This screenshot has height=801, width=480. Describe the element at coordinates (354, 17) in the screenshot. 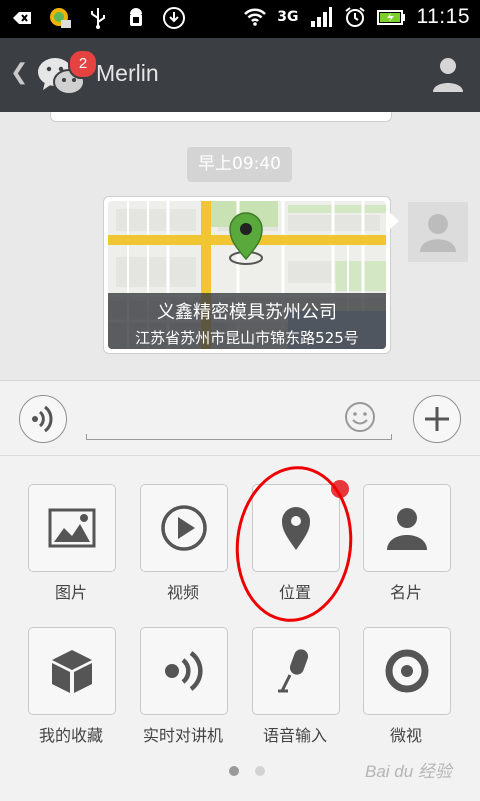

I see `alarm-icon` at that location.